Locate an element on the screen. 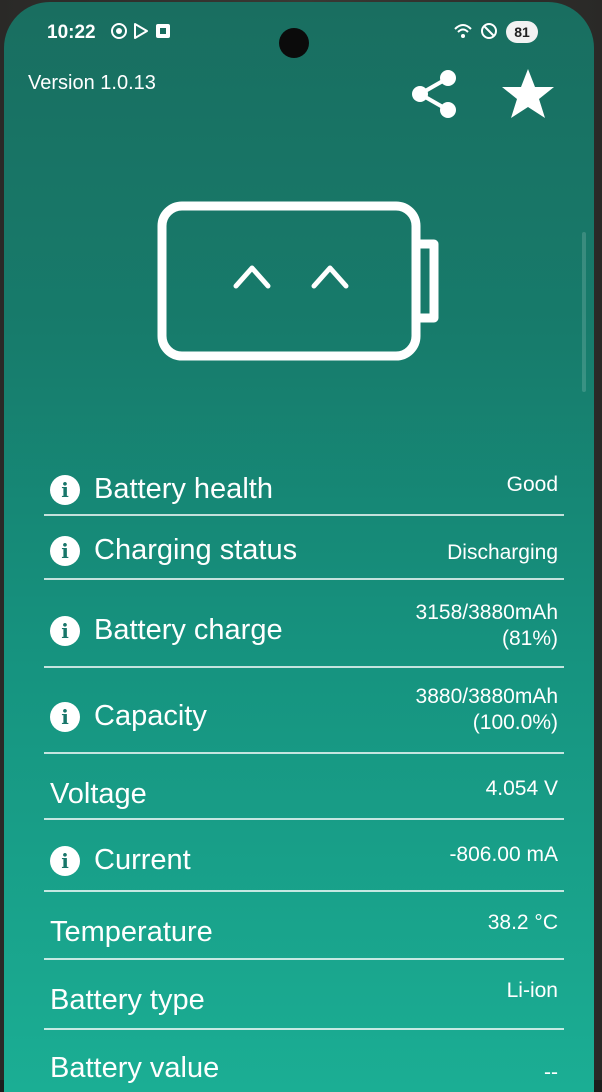 This screenshot has height=1092, width=602. value-line: Discharging is located at coordinates (502, 552).